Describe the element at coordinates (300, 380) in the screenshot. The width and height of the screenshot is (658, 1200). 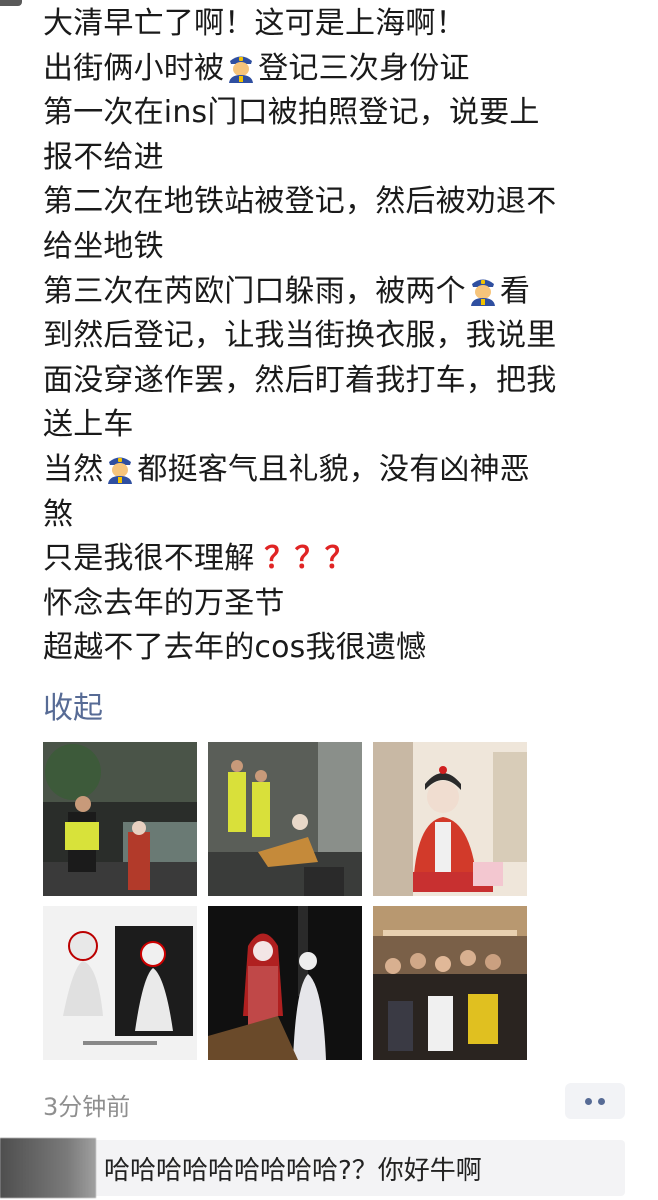
I see `post-line: 面没穿遂作罢，然后盯着我打车，把我` at that location.